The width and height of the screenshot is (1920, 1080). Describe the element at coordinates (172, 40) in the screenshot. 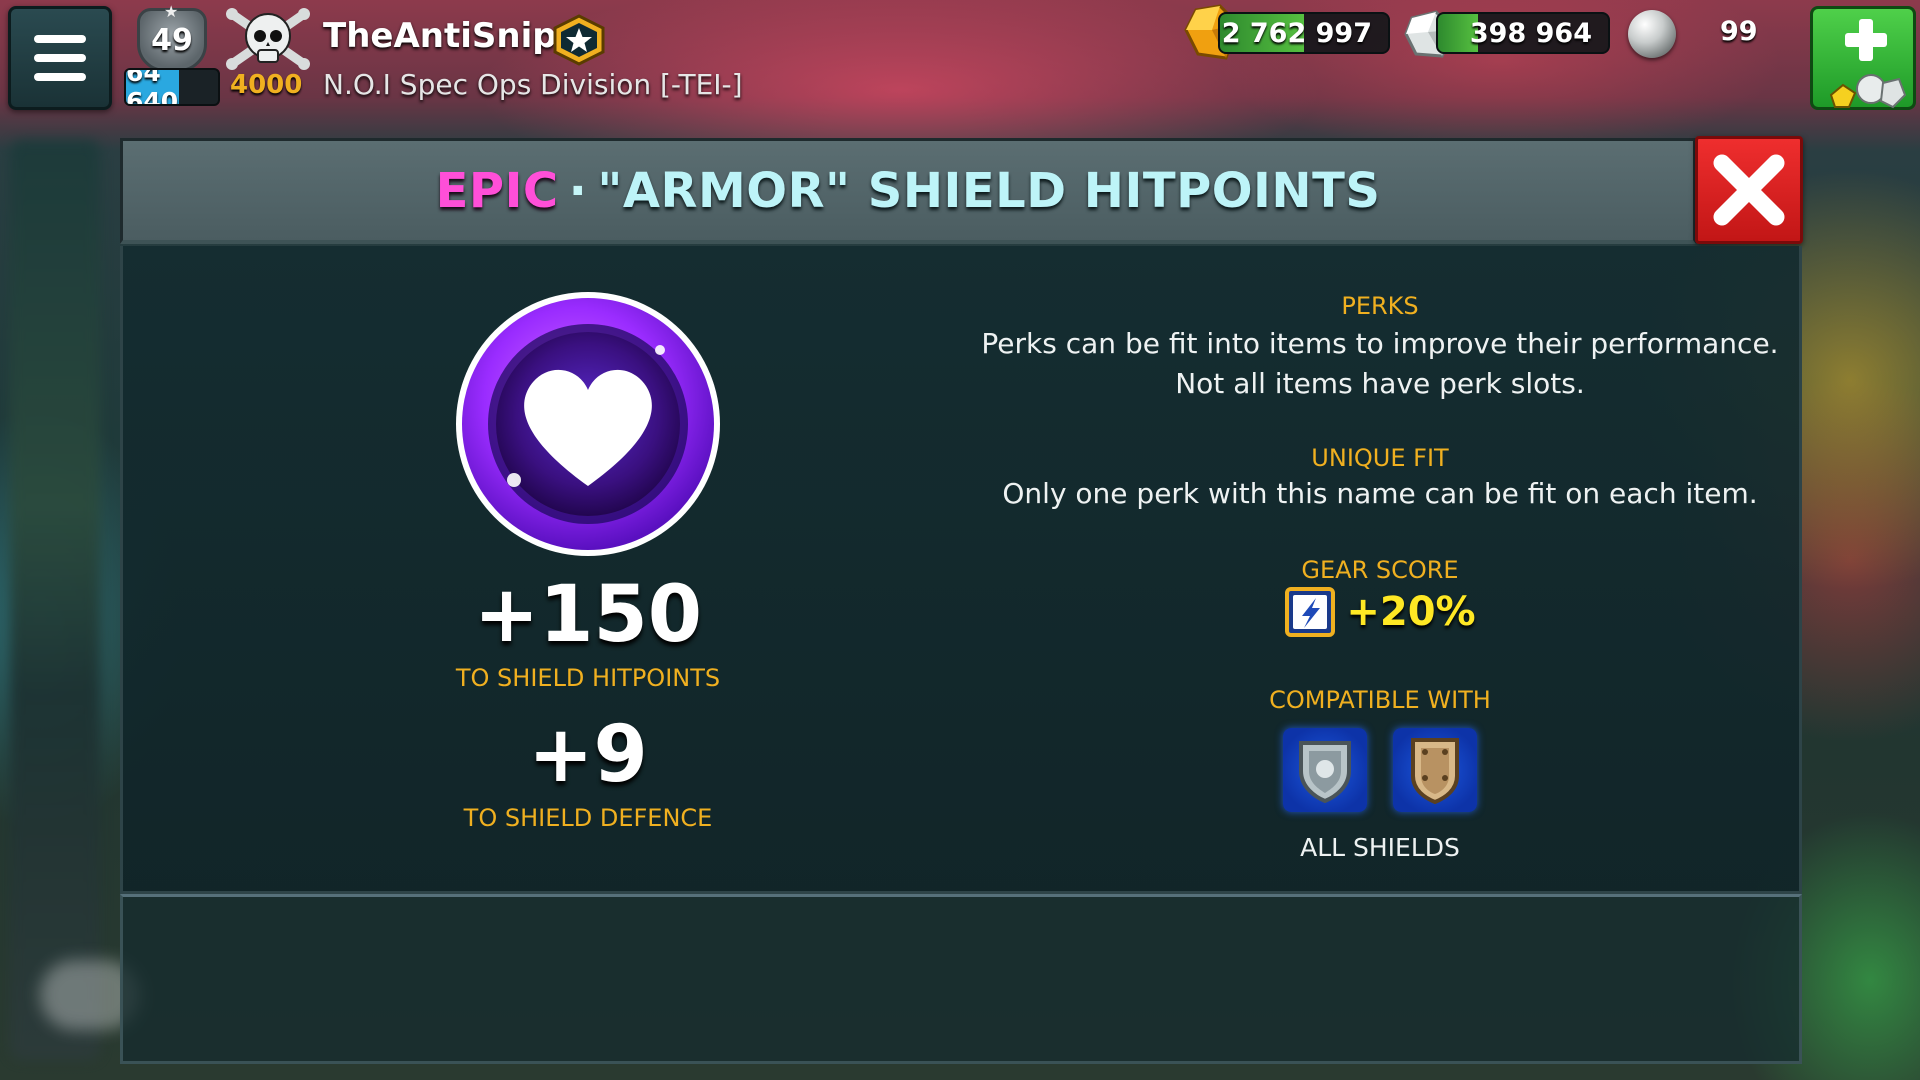

I see `player-level: 49` at that location.